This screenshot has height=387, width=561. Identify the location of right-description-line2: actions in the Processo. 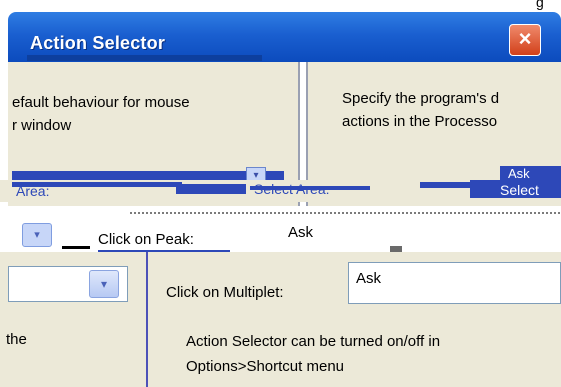
(420, 121).